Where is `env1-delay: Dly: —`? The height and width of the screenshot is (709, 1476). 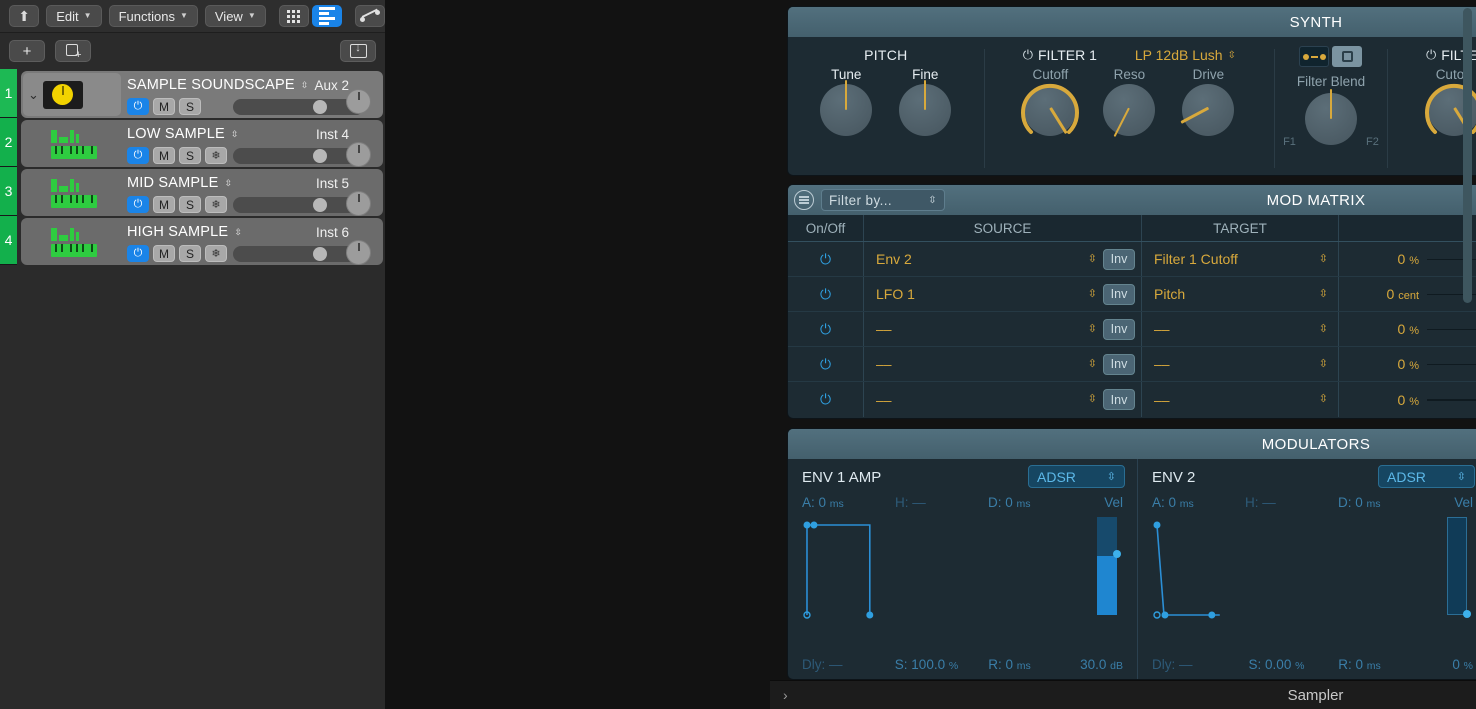
env1-delay: Dly: — is located at coordinates (843, 664).